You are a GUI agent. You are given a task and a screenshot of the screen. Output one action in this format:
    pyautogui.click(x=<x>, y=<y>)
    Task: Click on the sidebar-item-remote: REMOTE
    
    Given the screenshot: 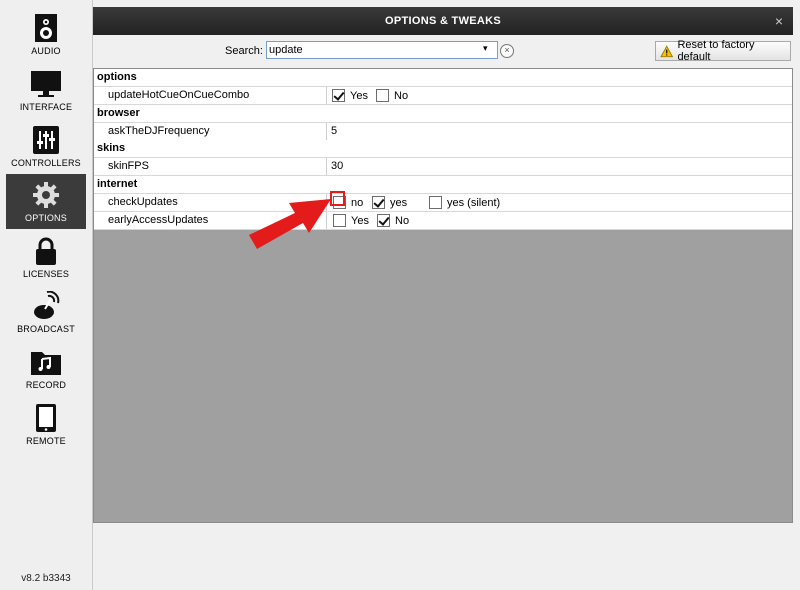 What is the action you would take?
    pyautogui.click(x=46, y=424)
    